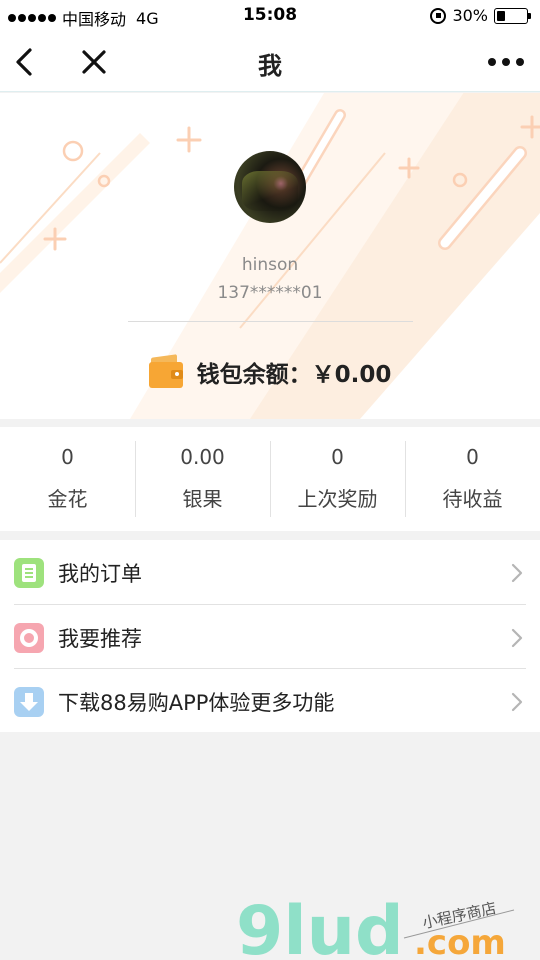  I want to click on menu-item-label: 我的订单, so click(100, 574).